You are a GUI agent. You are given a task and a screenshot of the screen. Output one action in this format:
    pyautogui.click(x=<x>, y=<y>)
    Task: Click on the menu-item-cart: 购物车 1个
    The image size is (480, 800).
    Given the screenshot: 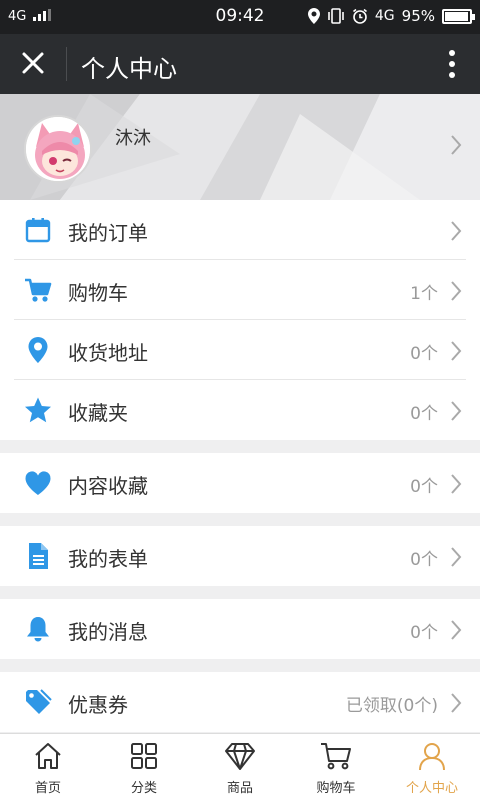 What is the action you would take?
    pyautogui.click(x=240, y=290)
    